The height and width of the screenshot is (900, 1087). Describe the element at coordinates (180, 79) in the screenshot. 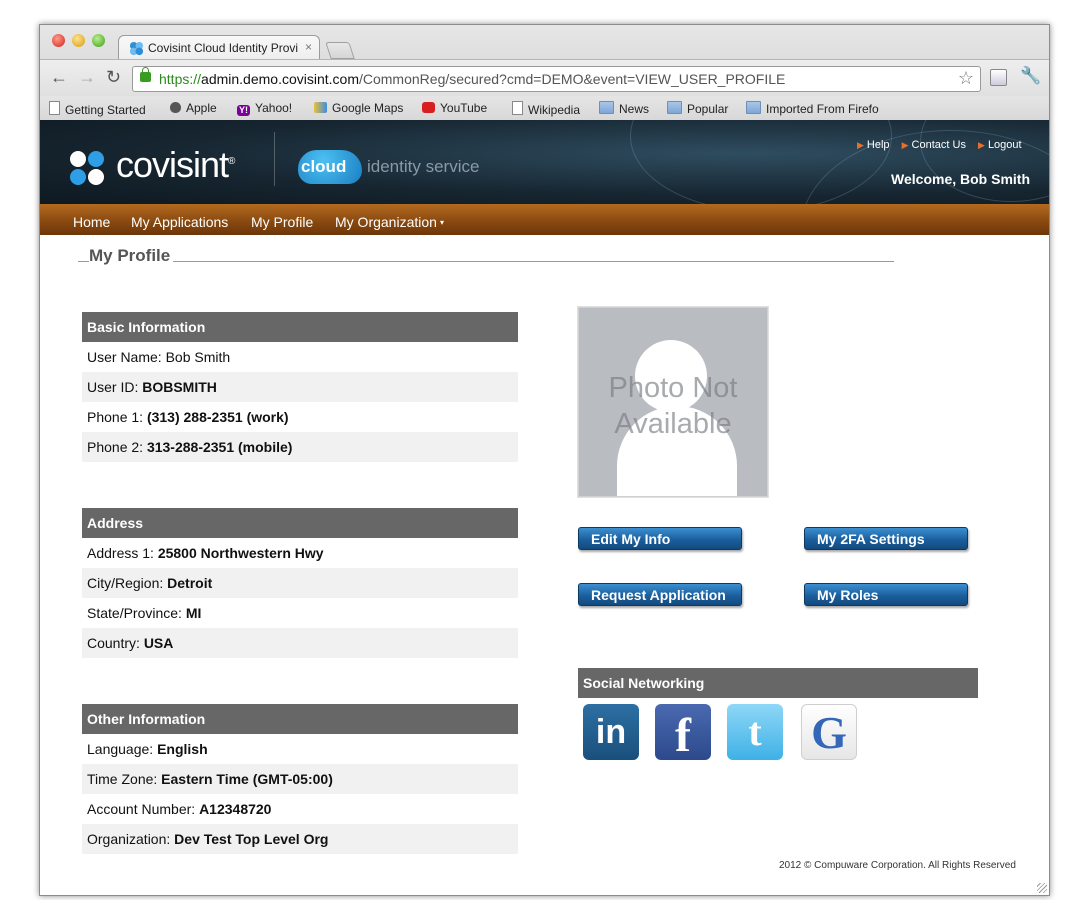

I see `url-scheme: https://` at that location.